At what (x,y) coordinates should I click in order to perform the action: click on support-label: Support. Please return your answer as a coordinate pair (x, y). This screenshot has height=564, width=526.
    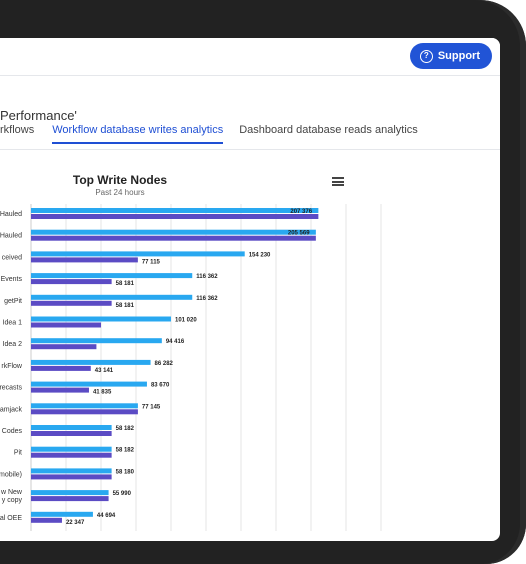
    Looking at the image, I should click on (458, 56).